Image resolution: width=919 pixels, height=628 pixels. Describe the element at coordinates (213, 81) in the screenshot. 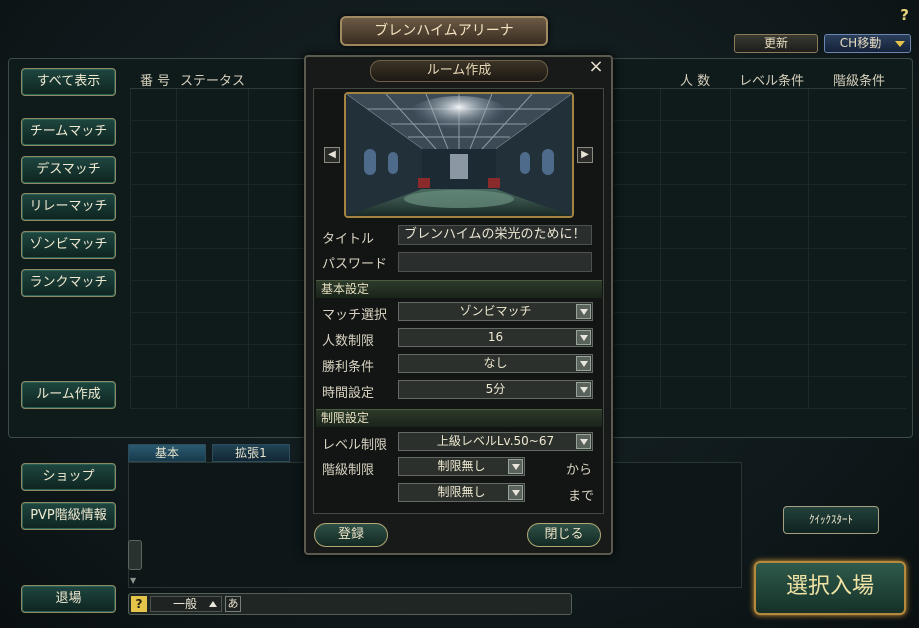

I see `column-header-status: ステータス` at that location.